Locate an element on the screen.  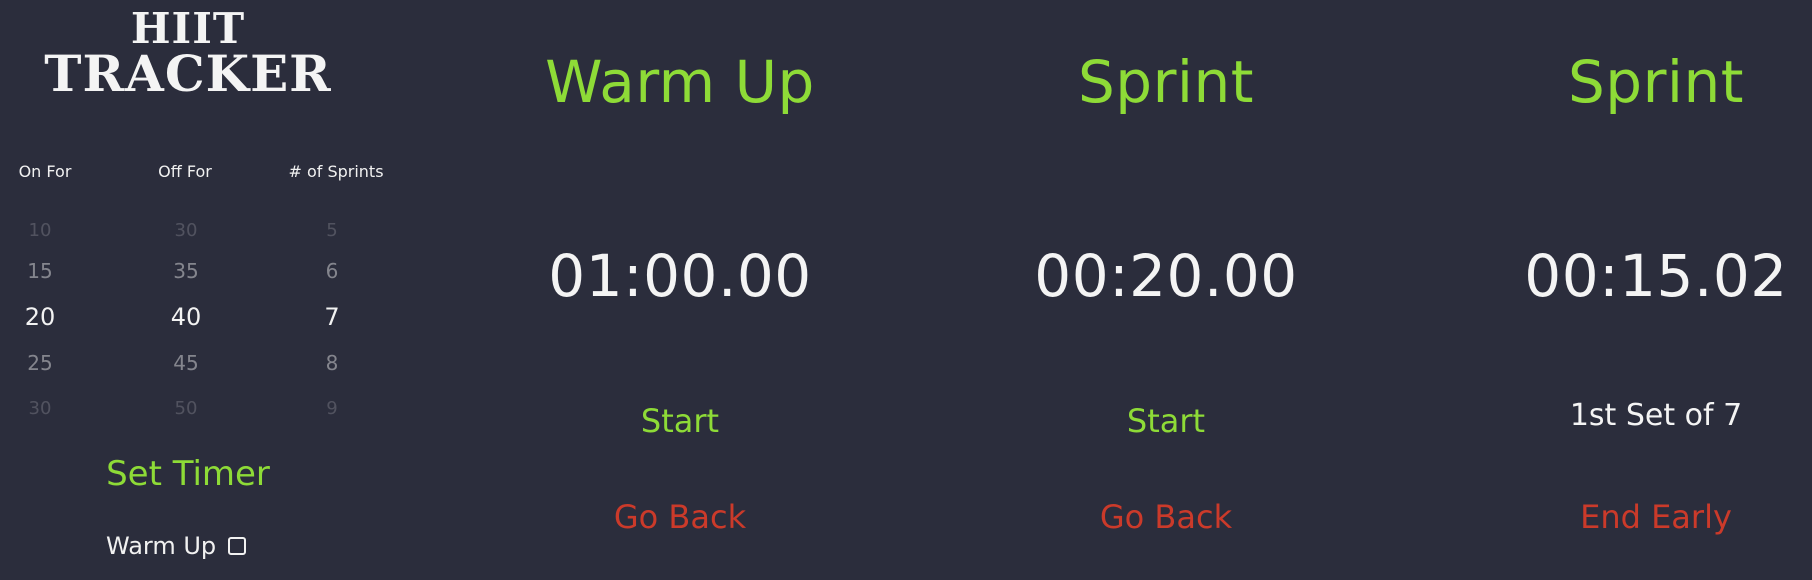
picker-selected-value: 20 is located at coordinates (40, 317).